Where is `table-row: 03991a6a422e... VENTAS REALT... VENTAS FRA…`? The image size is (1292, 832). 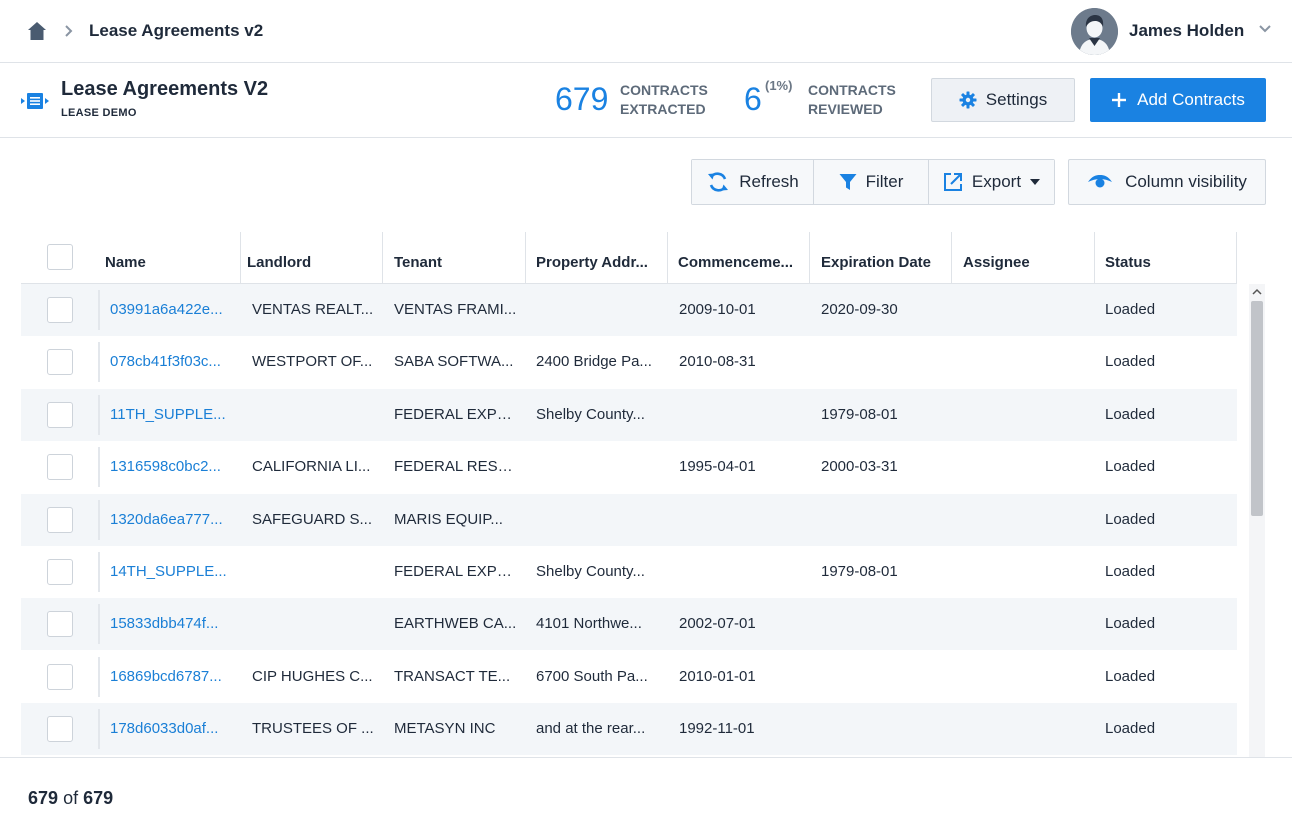
table-row: 03991a6a422e... VENTAS REALT... VENTAS FRA… is located at coordinates (629, 310).